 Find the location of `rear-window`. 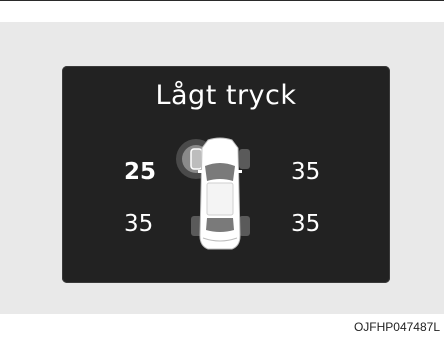

rear-window is located at coordinates (220, 225).